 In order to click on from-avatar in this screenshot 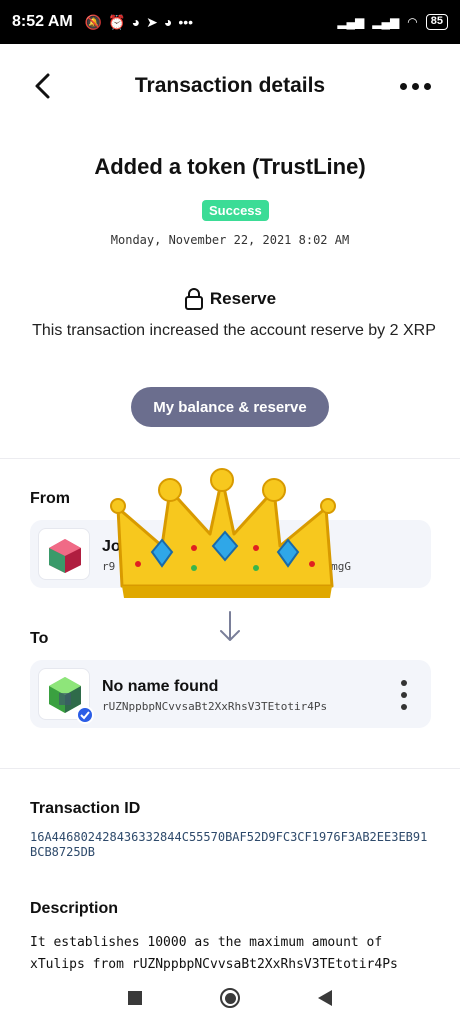, I will do `click(64, 554)`.